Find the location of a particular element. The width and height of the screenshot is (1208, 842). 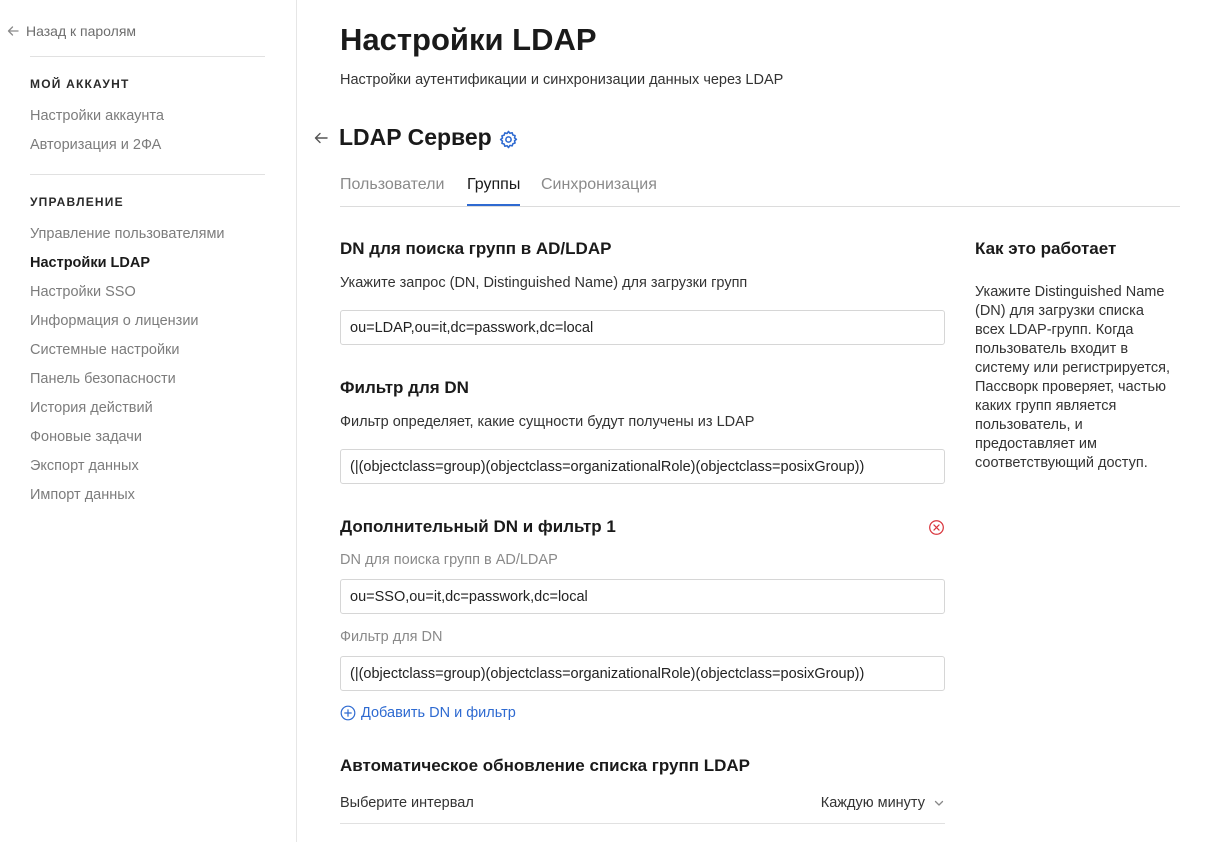

dn-search-title: DN для поиска групп в AD/LDAP is located at coordinates (476, 248).